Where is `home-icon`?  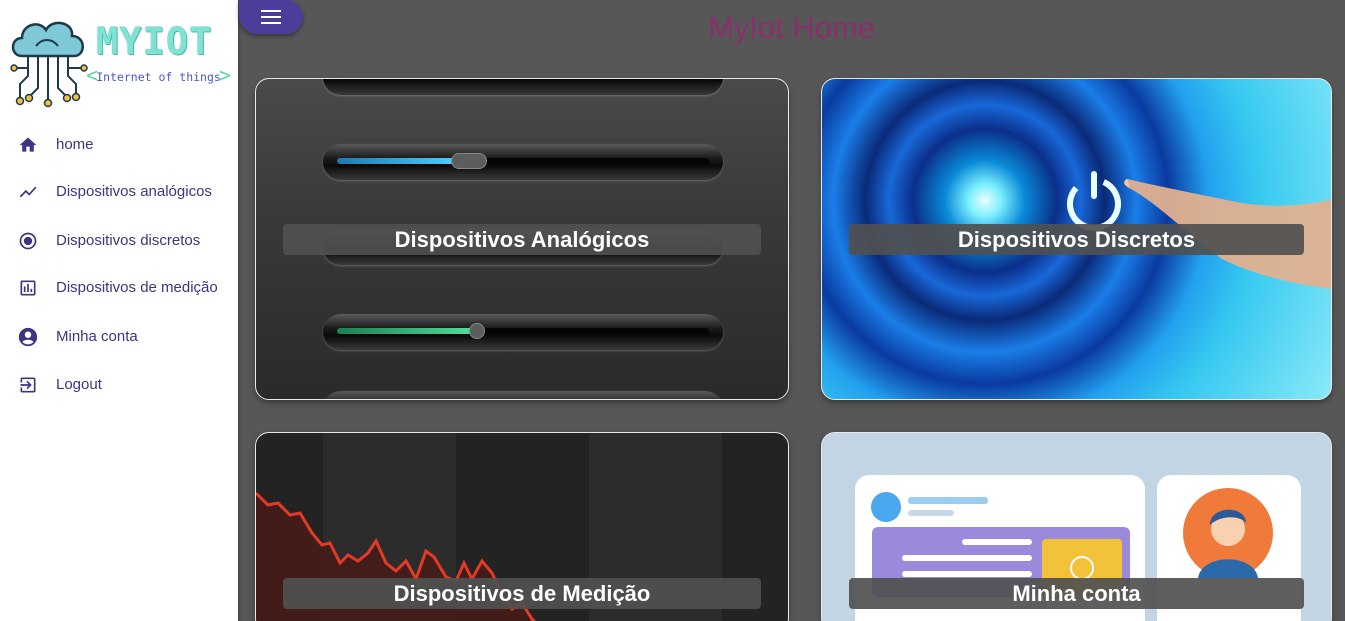 home-icon is located at coordinates (28, 145).